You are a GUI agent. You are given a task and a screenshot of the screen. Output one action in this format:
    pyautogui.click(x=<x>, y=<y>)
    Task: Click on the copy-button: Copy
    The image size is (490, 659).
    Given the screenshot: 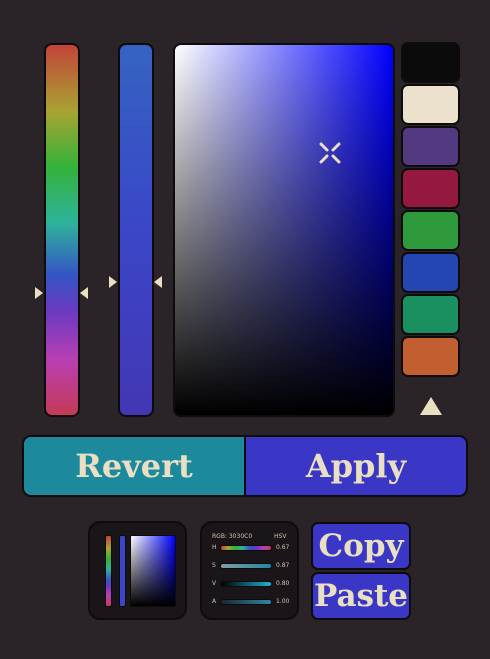 What is the action you would take?
    pyautogui.click(x=361, y=546)
    